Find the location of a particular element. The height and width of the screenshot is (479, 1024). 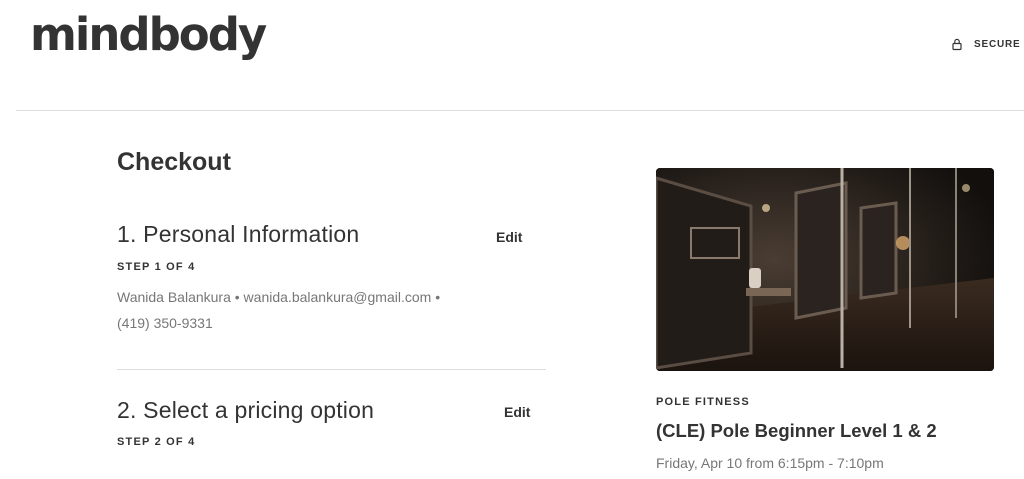

secure-label: SECURE C is located at coordinates (999, 44).